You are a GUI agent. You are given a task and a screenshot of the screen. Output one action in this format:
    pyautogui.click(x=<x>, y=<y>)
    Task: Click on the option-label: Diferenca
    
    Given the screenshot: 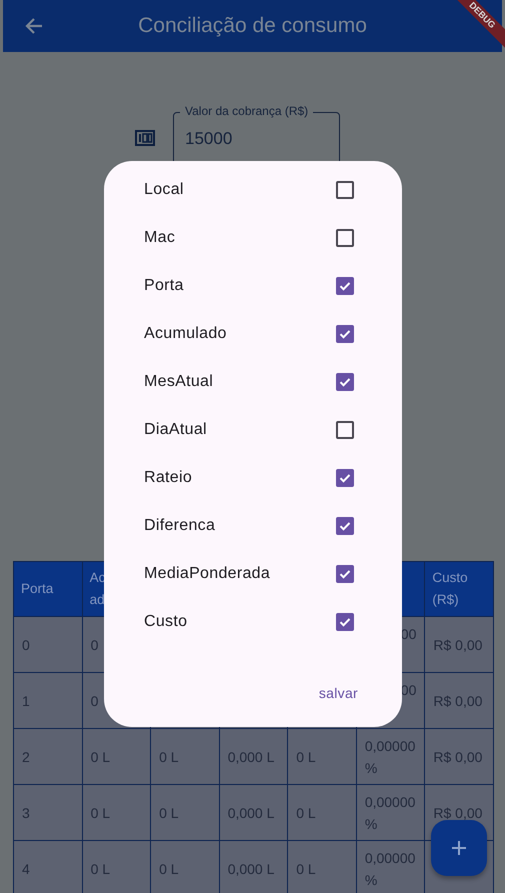 What is the action you would take?
    pyautogui.click(x=180, y=526)
    